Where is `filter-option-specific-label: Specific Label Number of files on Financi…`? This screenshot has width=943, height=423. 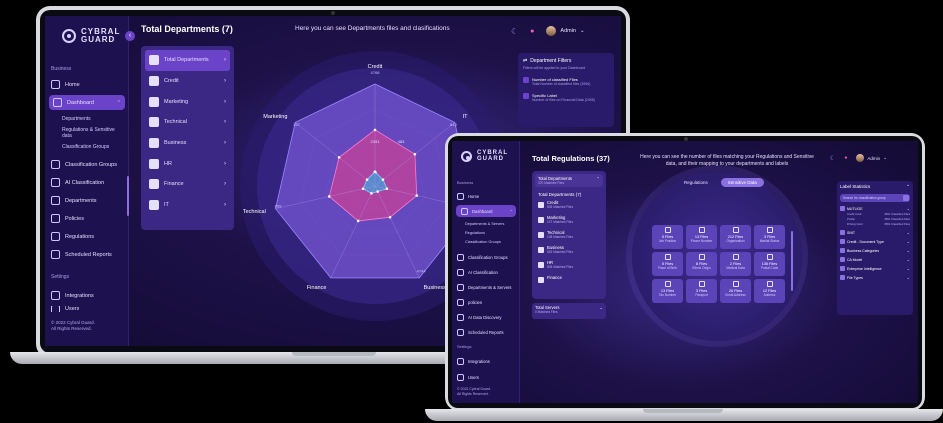 filter-option-specific-label: Specific Label Number of files on Financi… is located at coordinates (566, 97).